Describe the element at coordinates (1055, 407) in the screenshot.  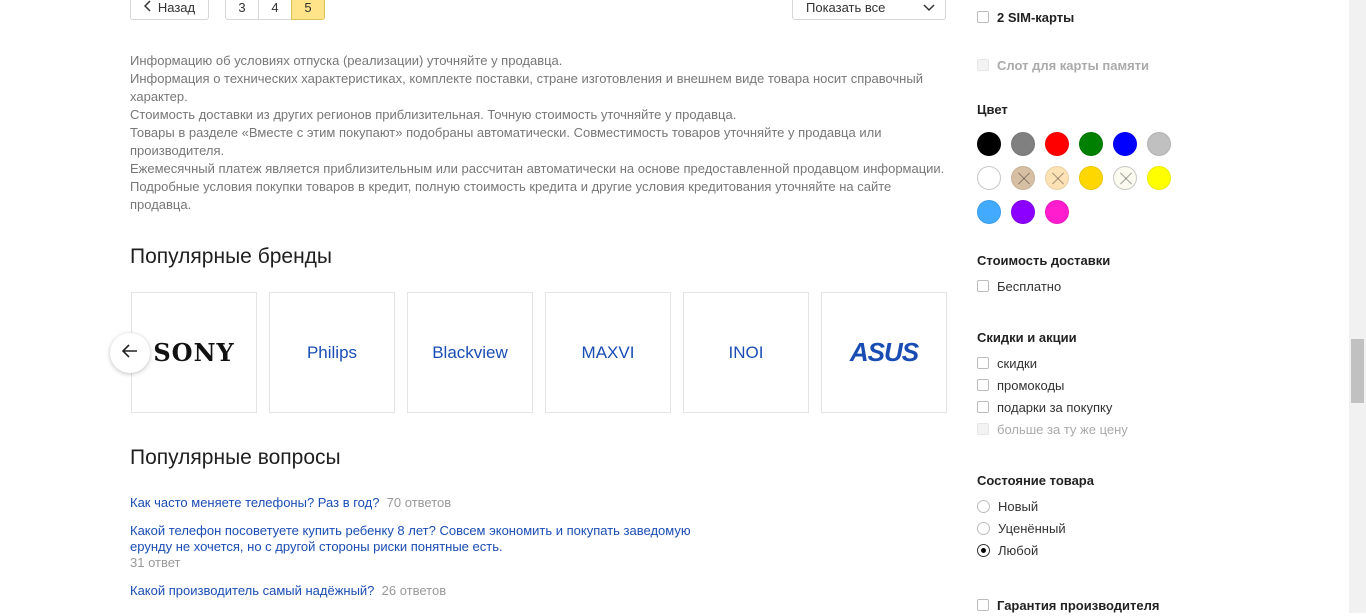
I see `filter-gifts-label: подарки за покупку` at that location.